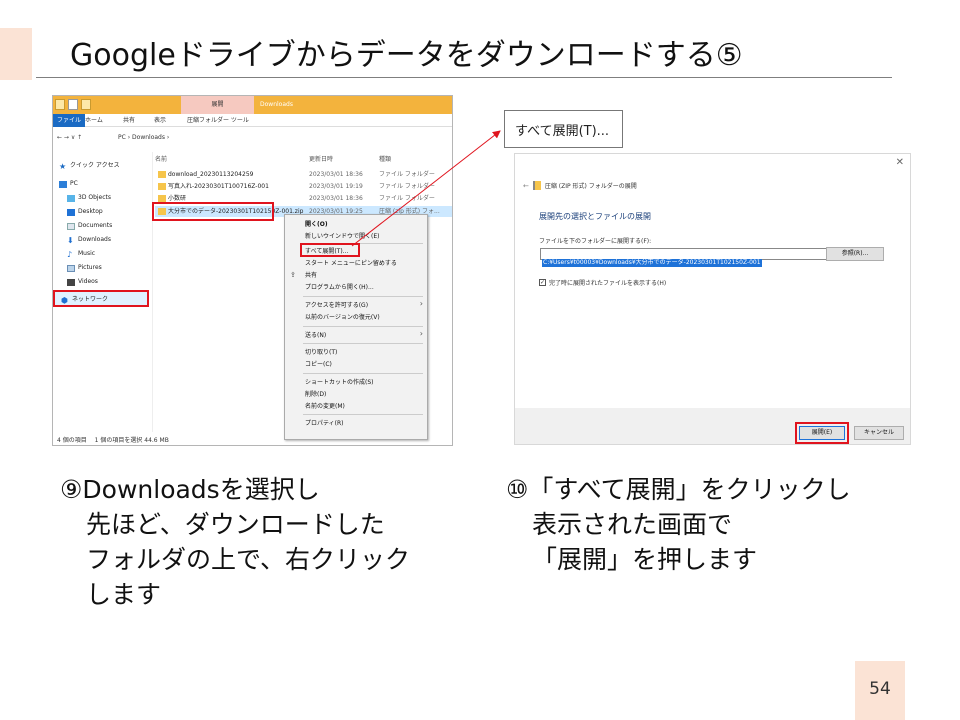  Describe the element at coordinates (63, 166) in the screenshot. I see `star-icon: ★` at that location.